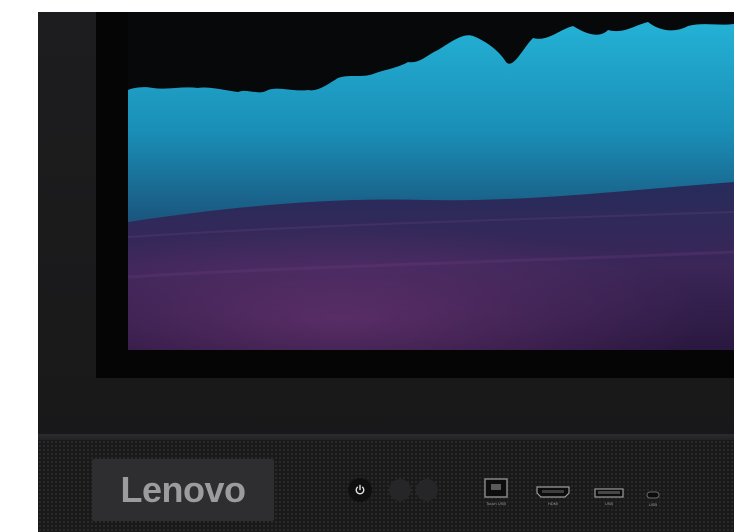  Describe the element at coordinates (653, 504) in the screenshot. I see `usb-c-label: USB` at that location.